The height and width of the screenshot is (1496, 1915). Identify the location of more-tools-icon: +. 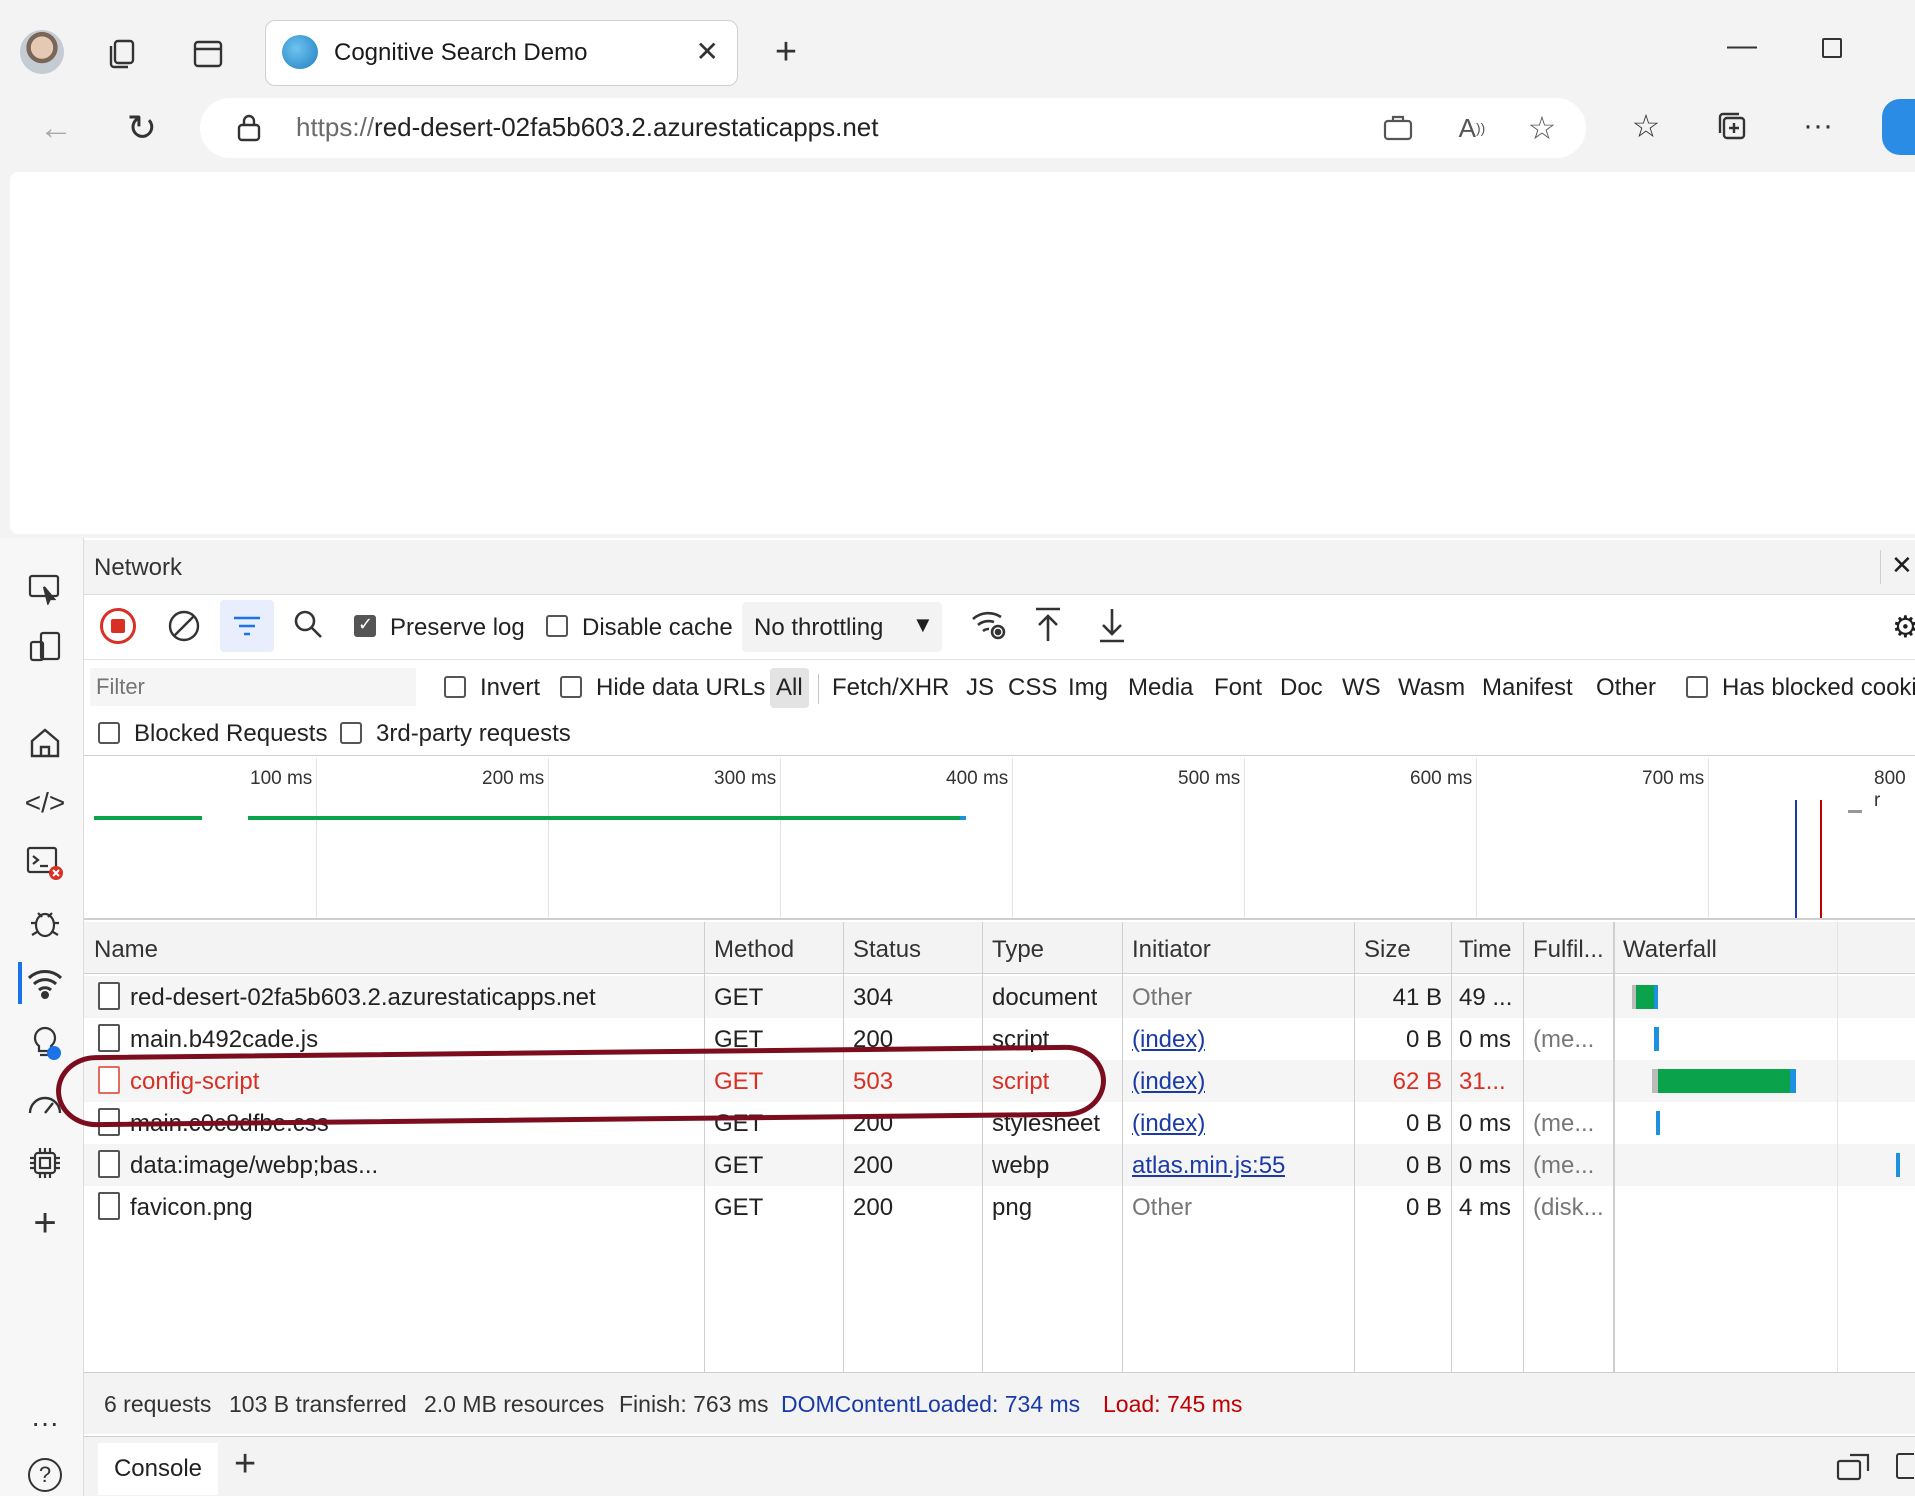
(45, 1223).